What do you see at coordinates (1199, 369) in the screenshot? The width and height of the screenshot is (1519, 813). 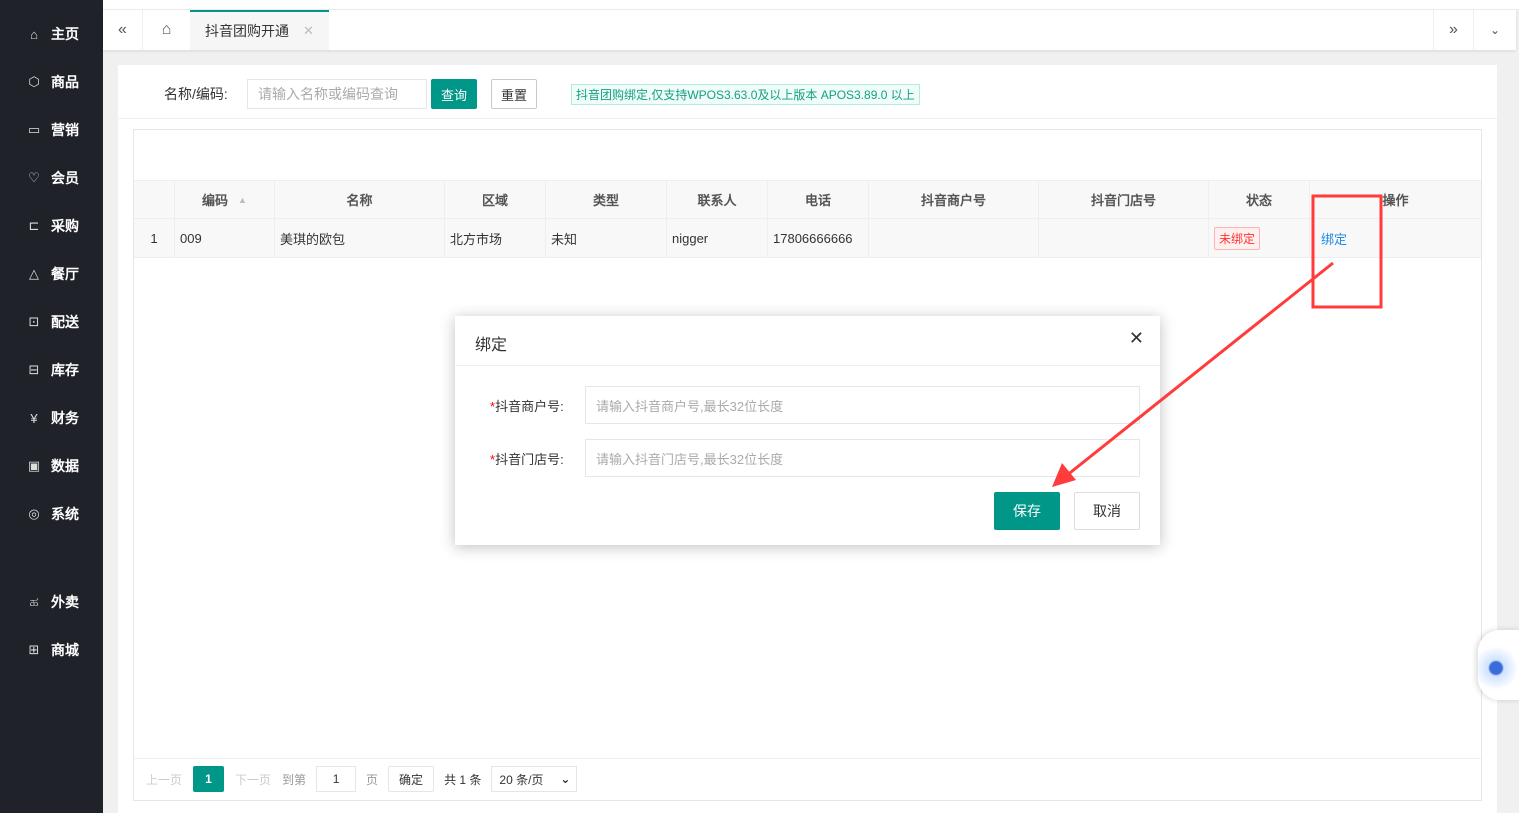 I see `annotation-arrow-line` at bounding box center [1199, 369].